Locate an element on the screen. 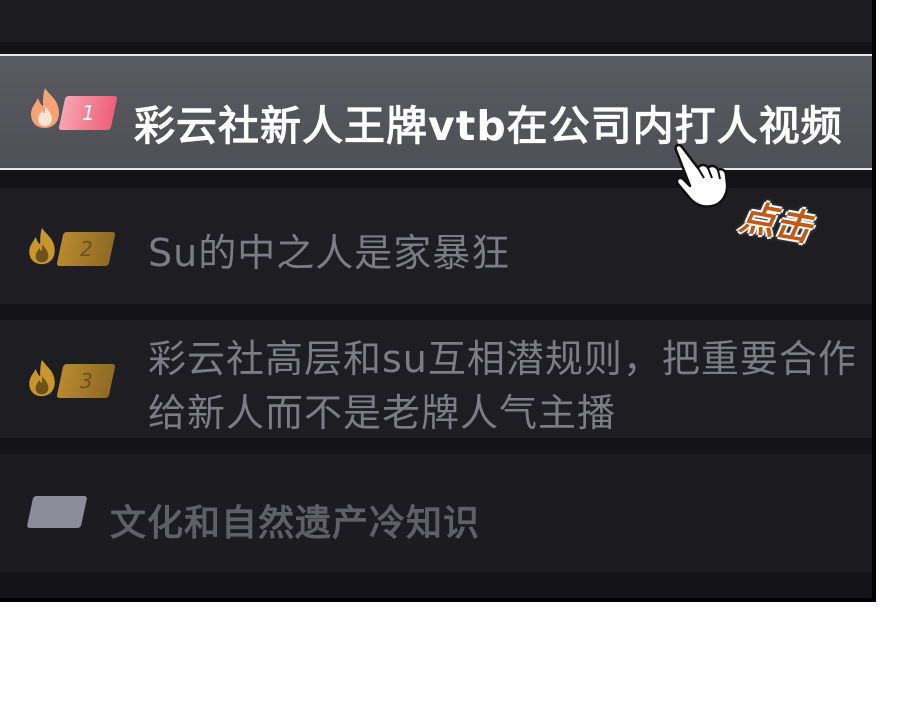  rank-number: 1 is located at coordinates (88, 113).